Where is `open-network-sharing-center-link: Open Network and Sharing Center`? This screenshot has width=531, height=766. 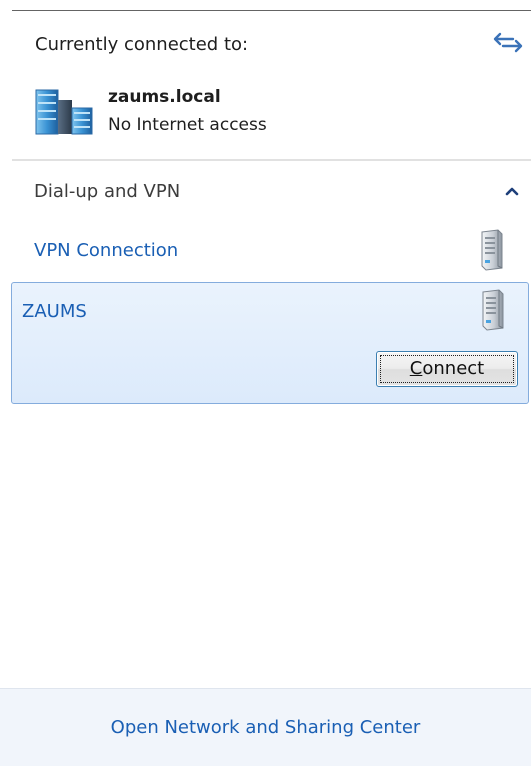
open-network-sharing-center-link: Open Network and Sharing Center is located at coordinates (265, 728).